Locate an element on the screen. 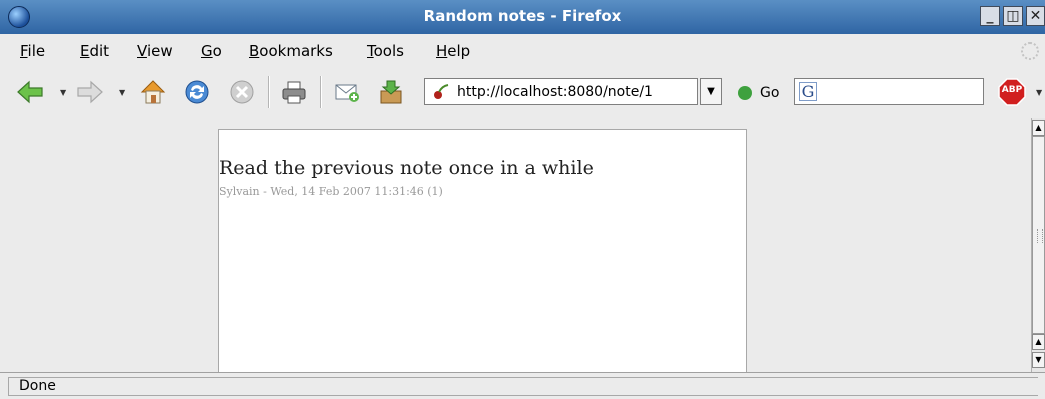 This screenshot has width=1045, height=399. scroll-up-button-lower: ▲ is located at coordinates (1038, 342).